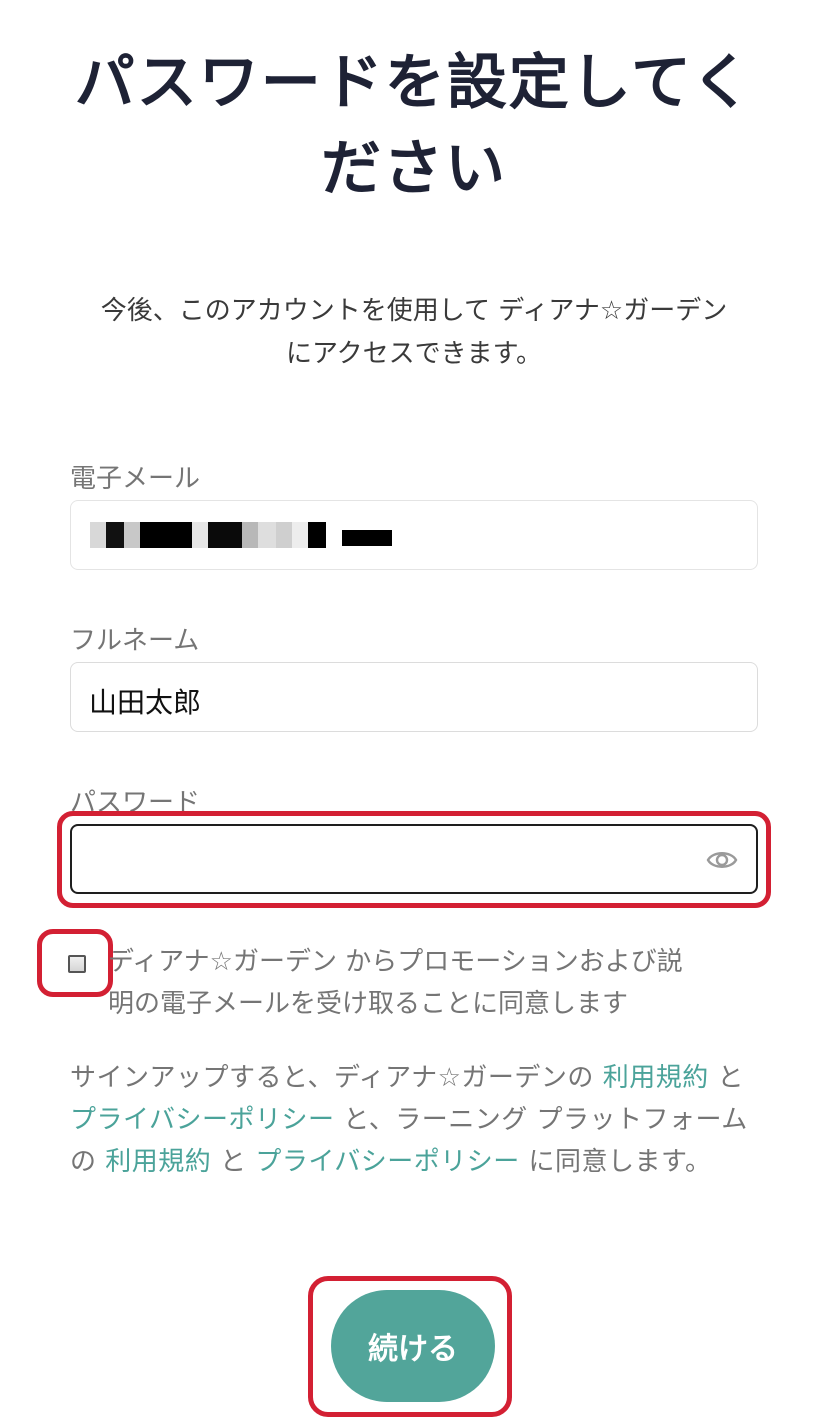  Describe the element at coordinates (158, 1162) in the screenshot. I see `platform-terms-link: 利用規約` at that location.